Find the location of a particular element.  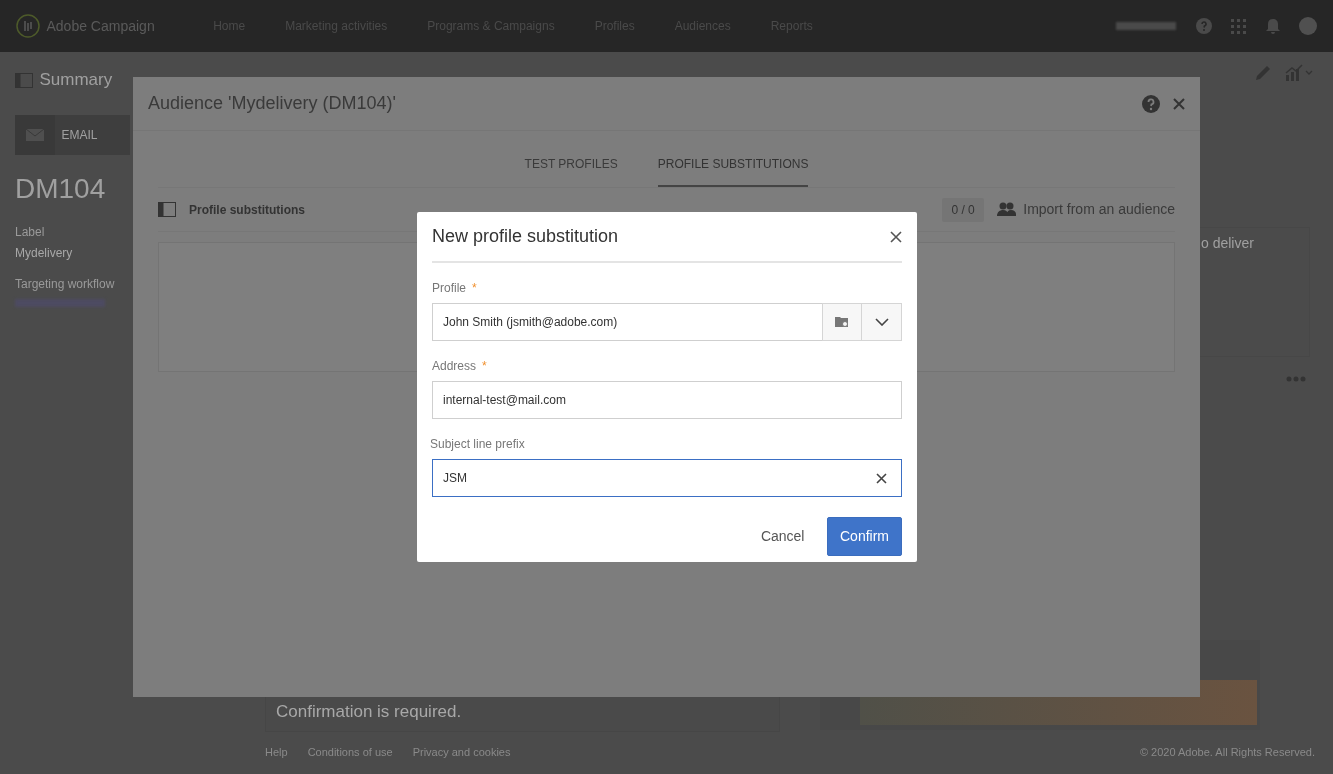

browse-button is located at coordinates (842, 322).